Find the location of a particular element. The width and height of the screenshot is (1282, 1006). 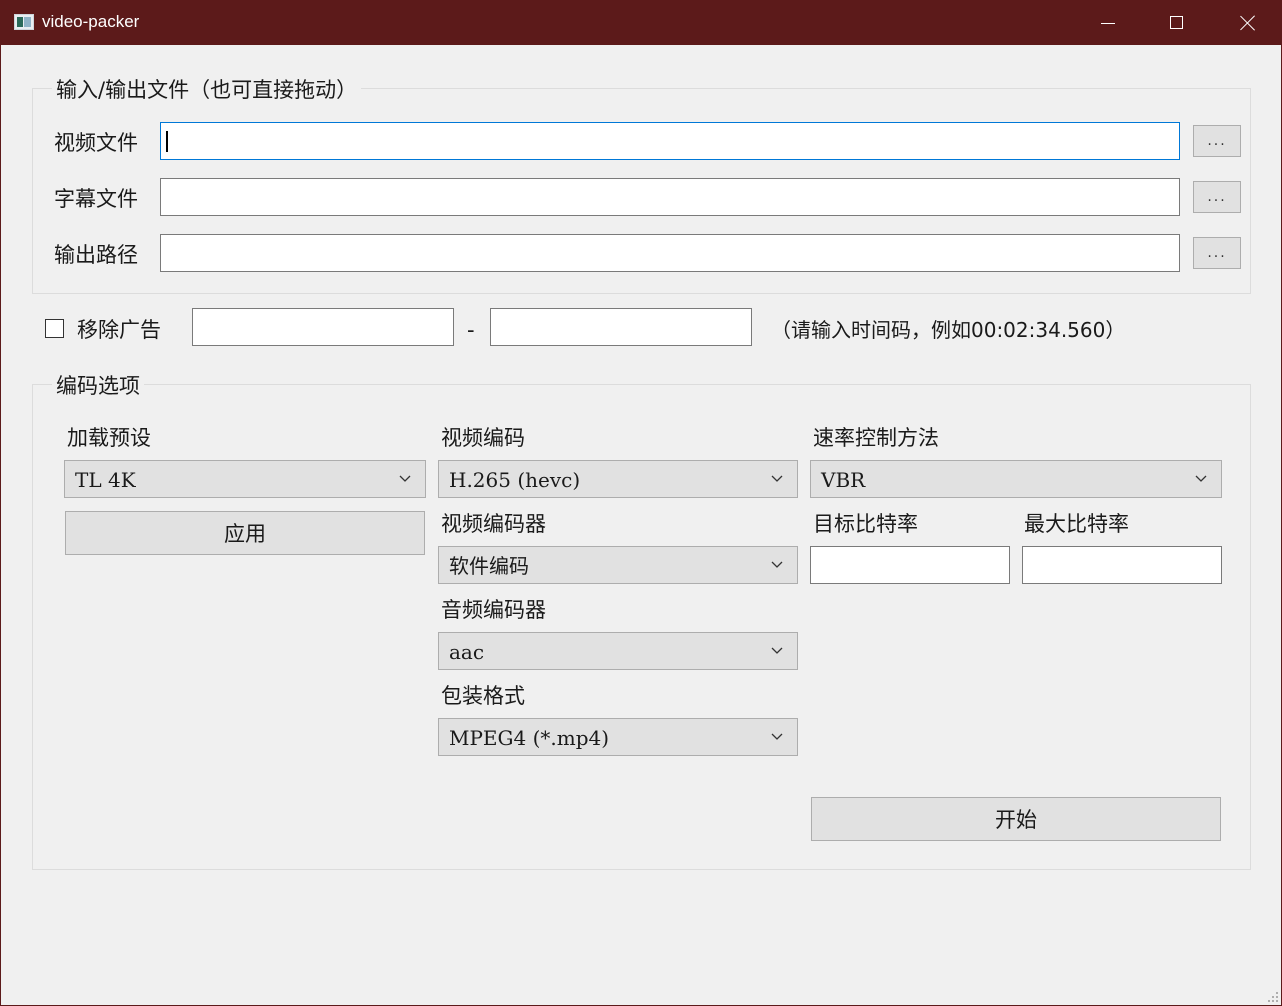

apply-preset-button: 应用 is located at coordinates (245, 533).